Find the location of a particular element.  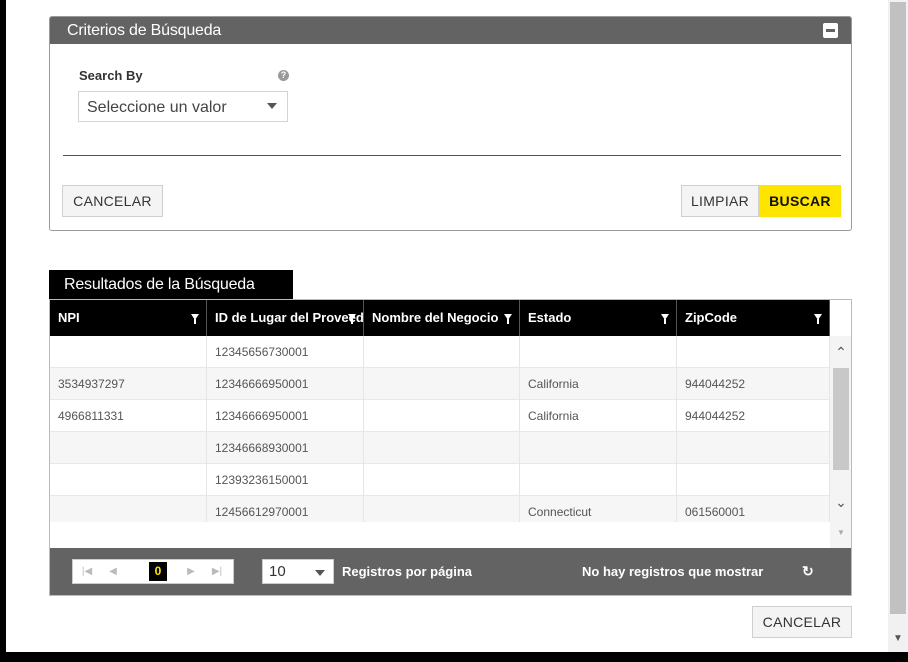

table-row: 12345656730001 is located at coordinates (440, 352).